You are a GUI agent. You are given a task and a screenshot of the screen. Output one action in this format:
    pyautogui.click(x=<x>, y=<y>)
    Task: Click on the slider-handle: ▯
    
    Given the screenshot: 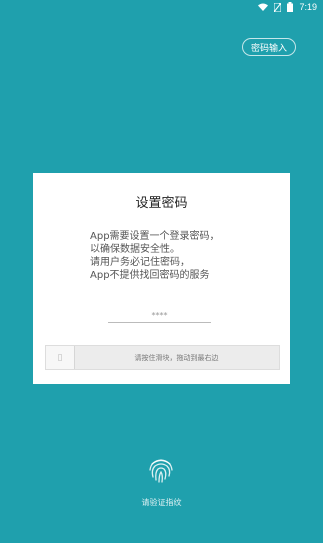 What is the action you would take?
    pyautogui.click(x=60, y=357)
    